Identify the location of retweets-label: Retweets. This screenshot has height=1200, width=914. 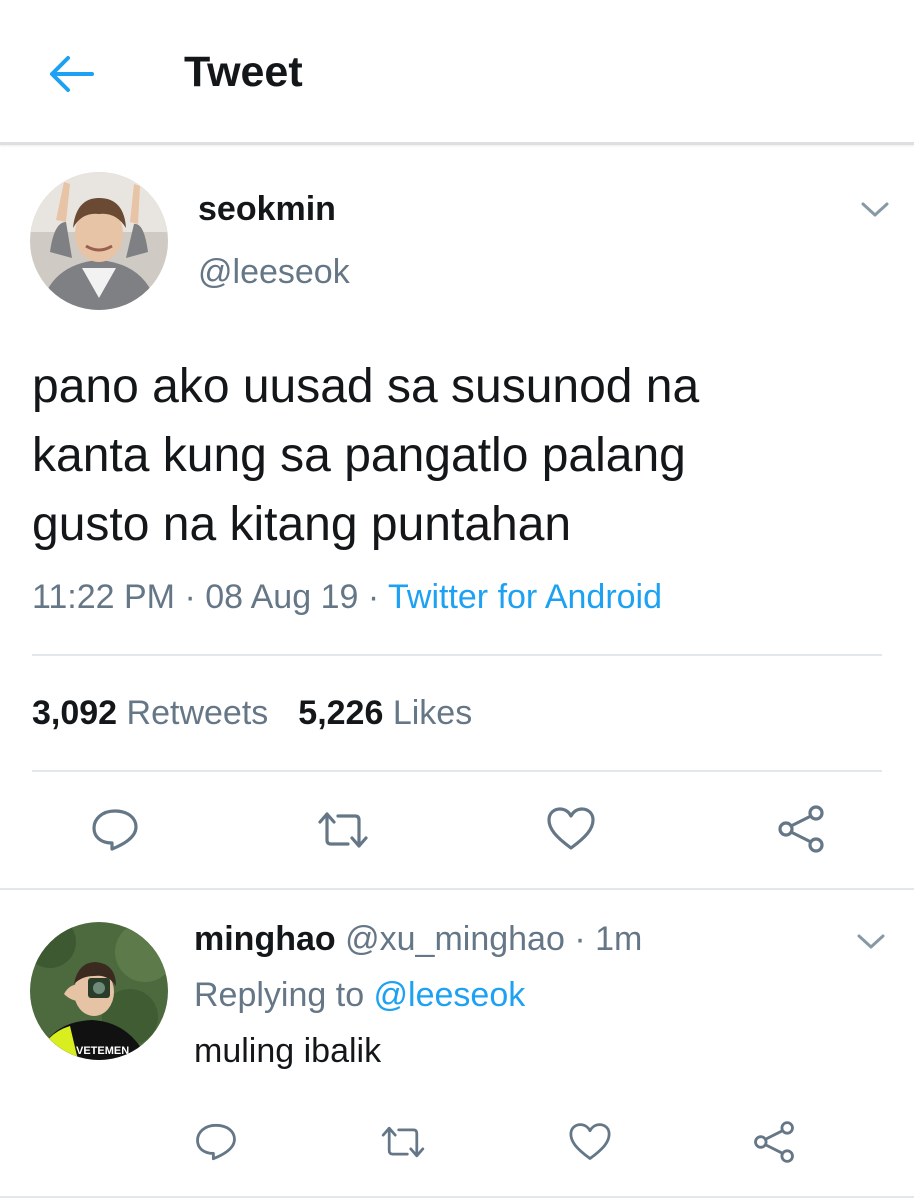
(193, 713).